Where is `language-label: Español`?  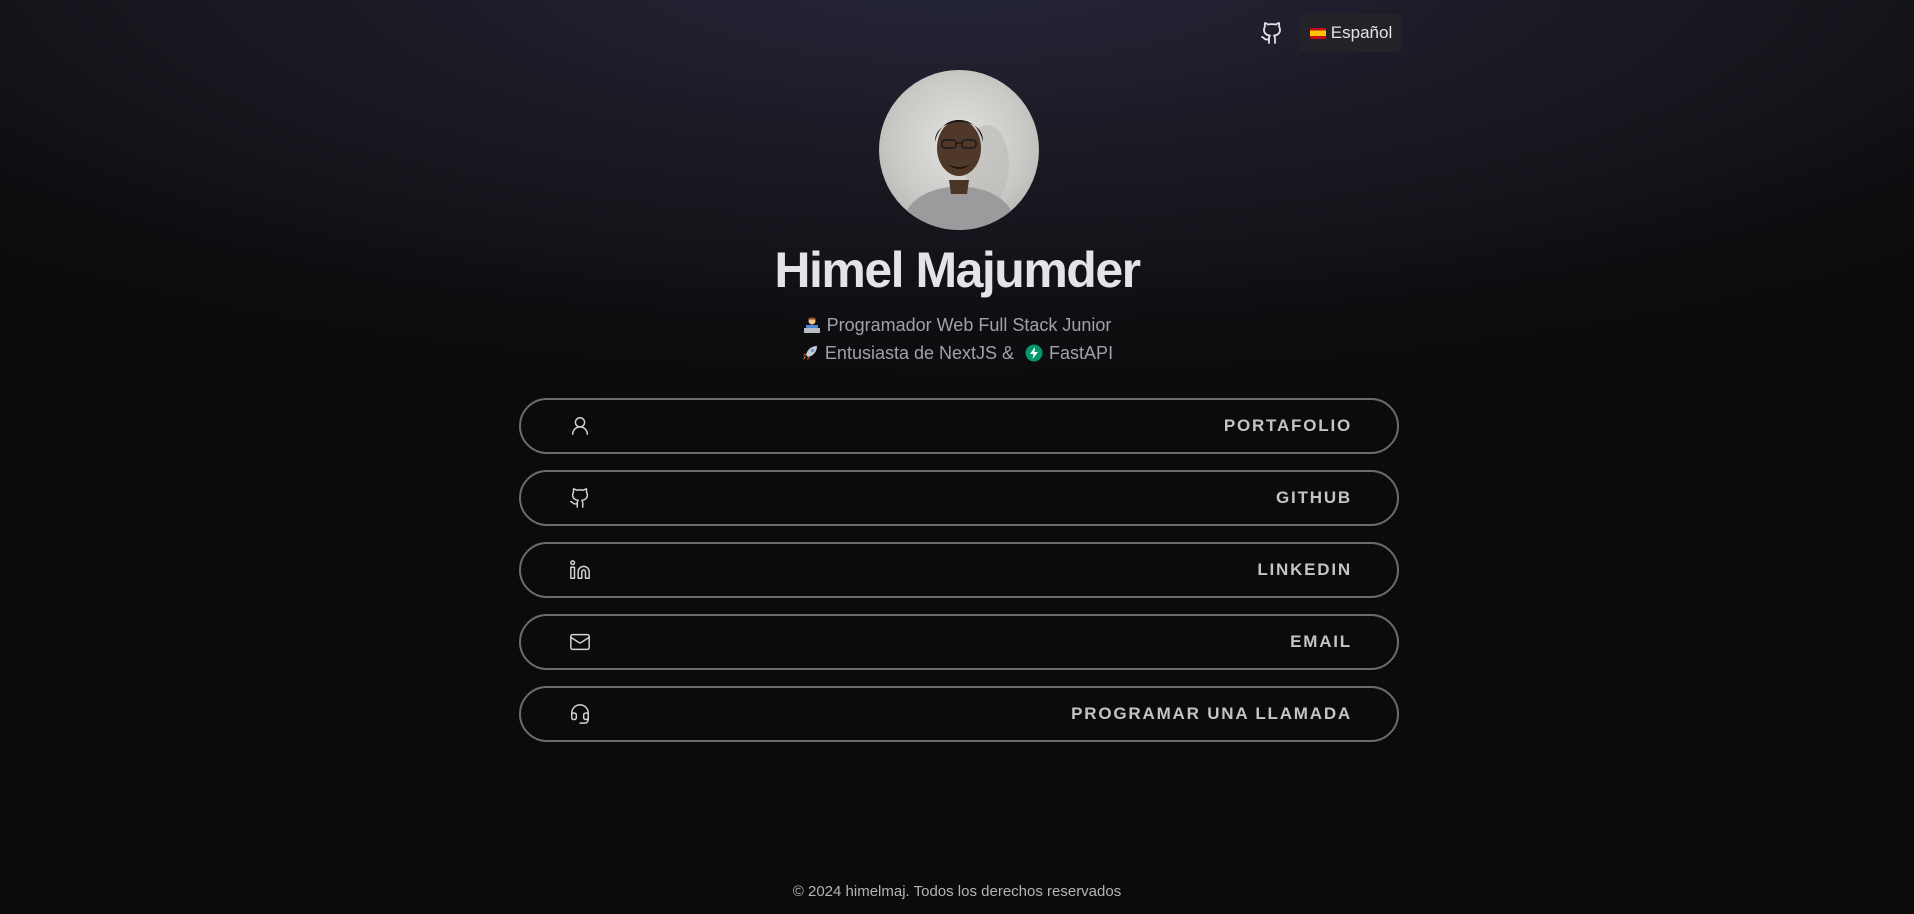 language-label: Español is located at coordinates (1361, 32).